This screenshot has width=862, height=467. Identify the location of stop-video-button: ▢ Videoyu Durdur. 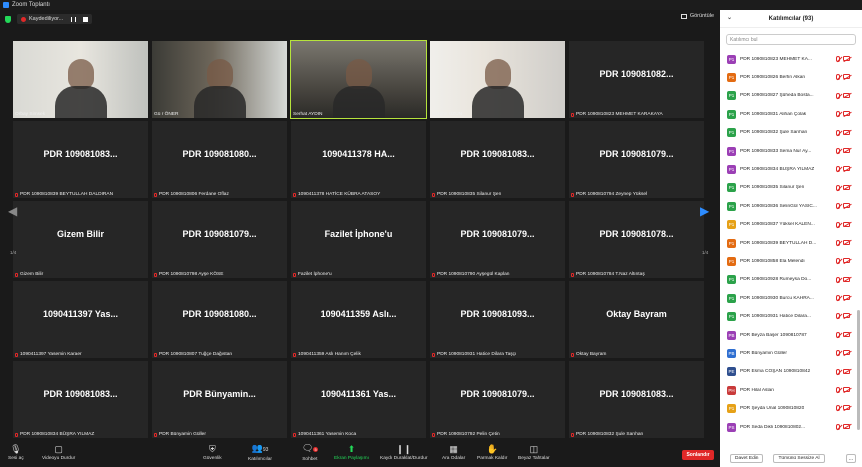
(58, 452).